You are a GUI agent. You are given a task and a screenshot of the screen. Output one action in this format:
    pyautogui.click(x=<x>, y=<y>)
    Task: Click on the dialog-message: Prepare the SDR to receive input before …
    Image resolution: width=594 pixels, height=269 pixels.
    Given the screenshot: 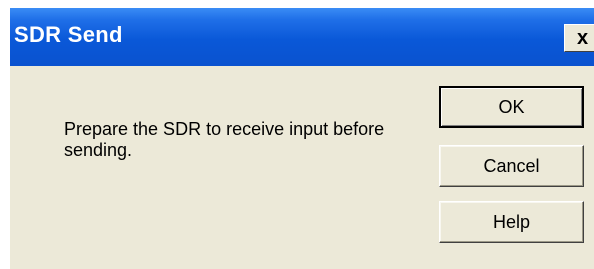 What is the action you would take?
    pyautogui.click(x=224, y=139)
    